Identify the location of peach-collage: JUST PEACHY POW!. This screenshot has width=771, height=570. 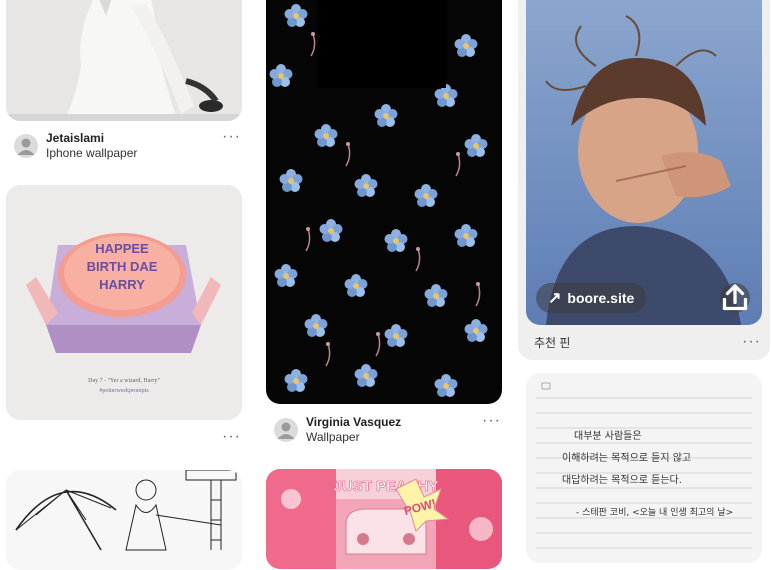
(384, 519).